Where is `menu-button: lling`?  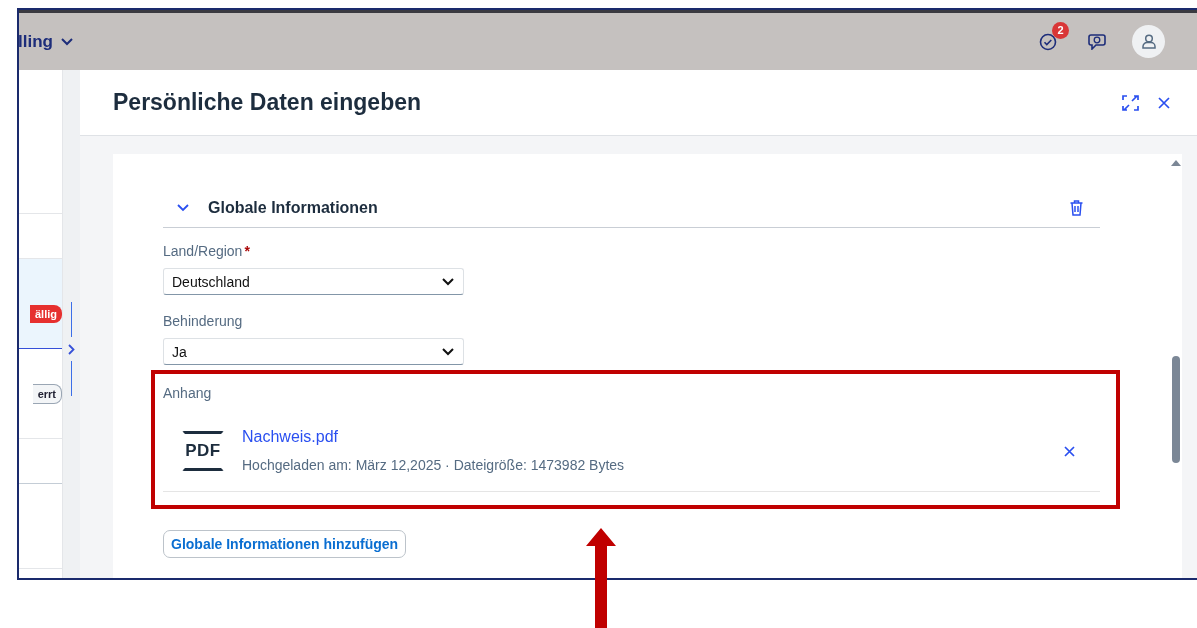 menu-button: lling is located at coordinates (46, 41).